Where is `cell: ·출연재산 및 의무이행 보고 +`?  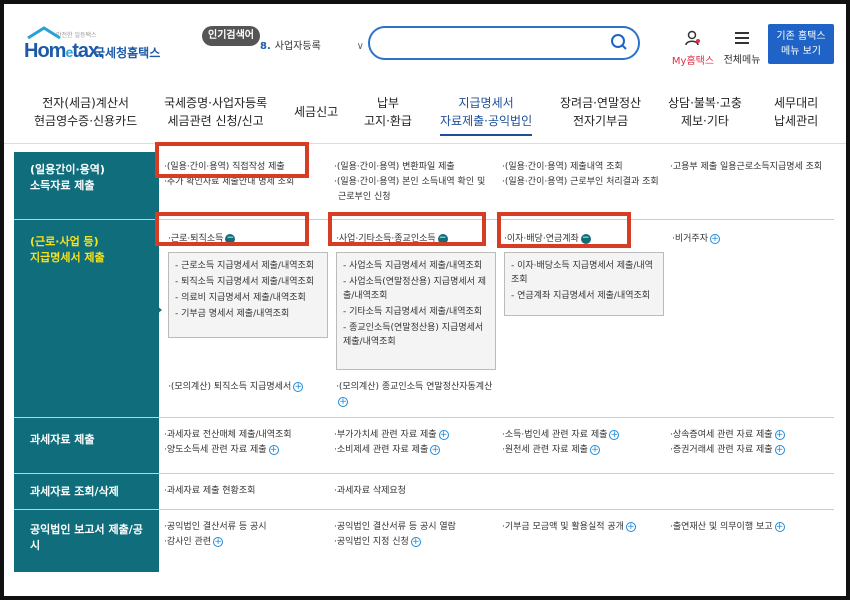
cell: ·출연재산 및 의무이행 보고 + is located at coordinates (727, 527).